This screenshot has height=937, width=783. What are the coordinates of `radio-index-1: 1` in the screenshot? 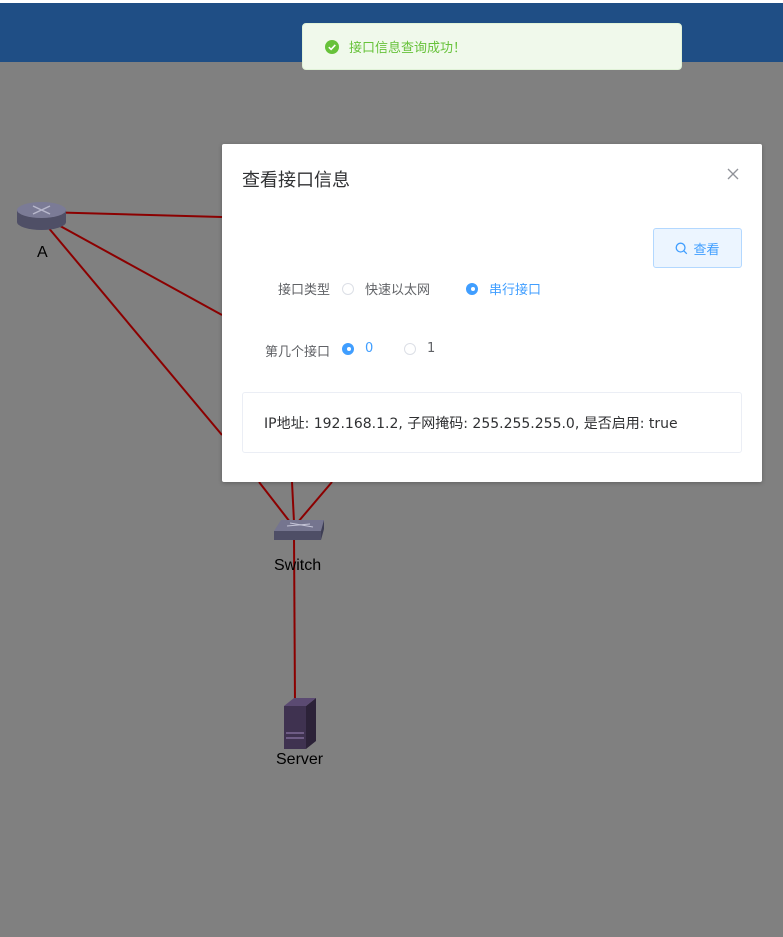 It's located at (419, 348).